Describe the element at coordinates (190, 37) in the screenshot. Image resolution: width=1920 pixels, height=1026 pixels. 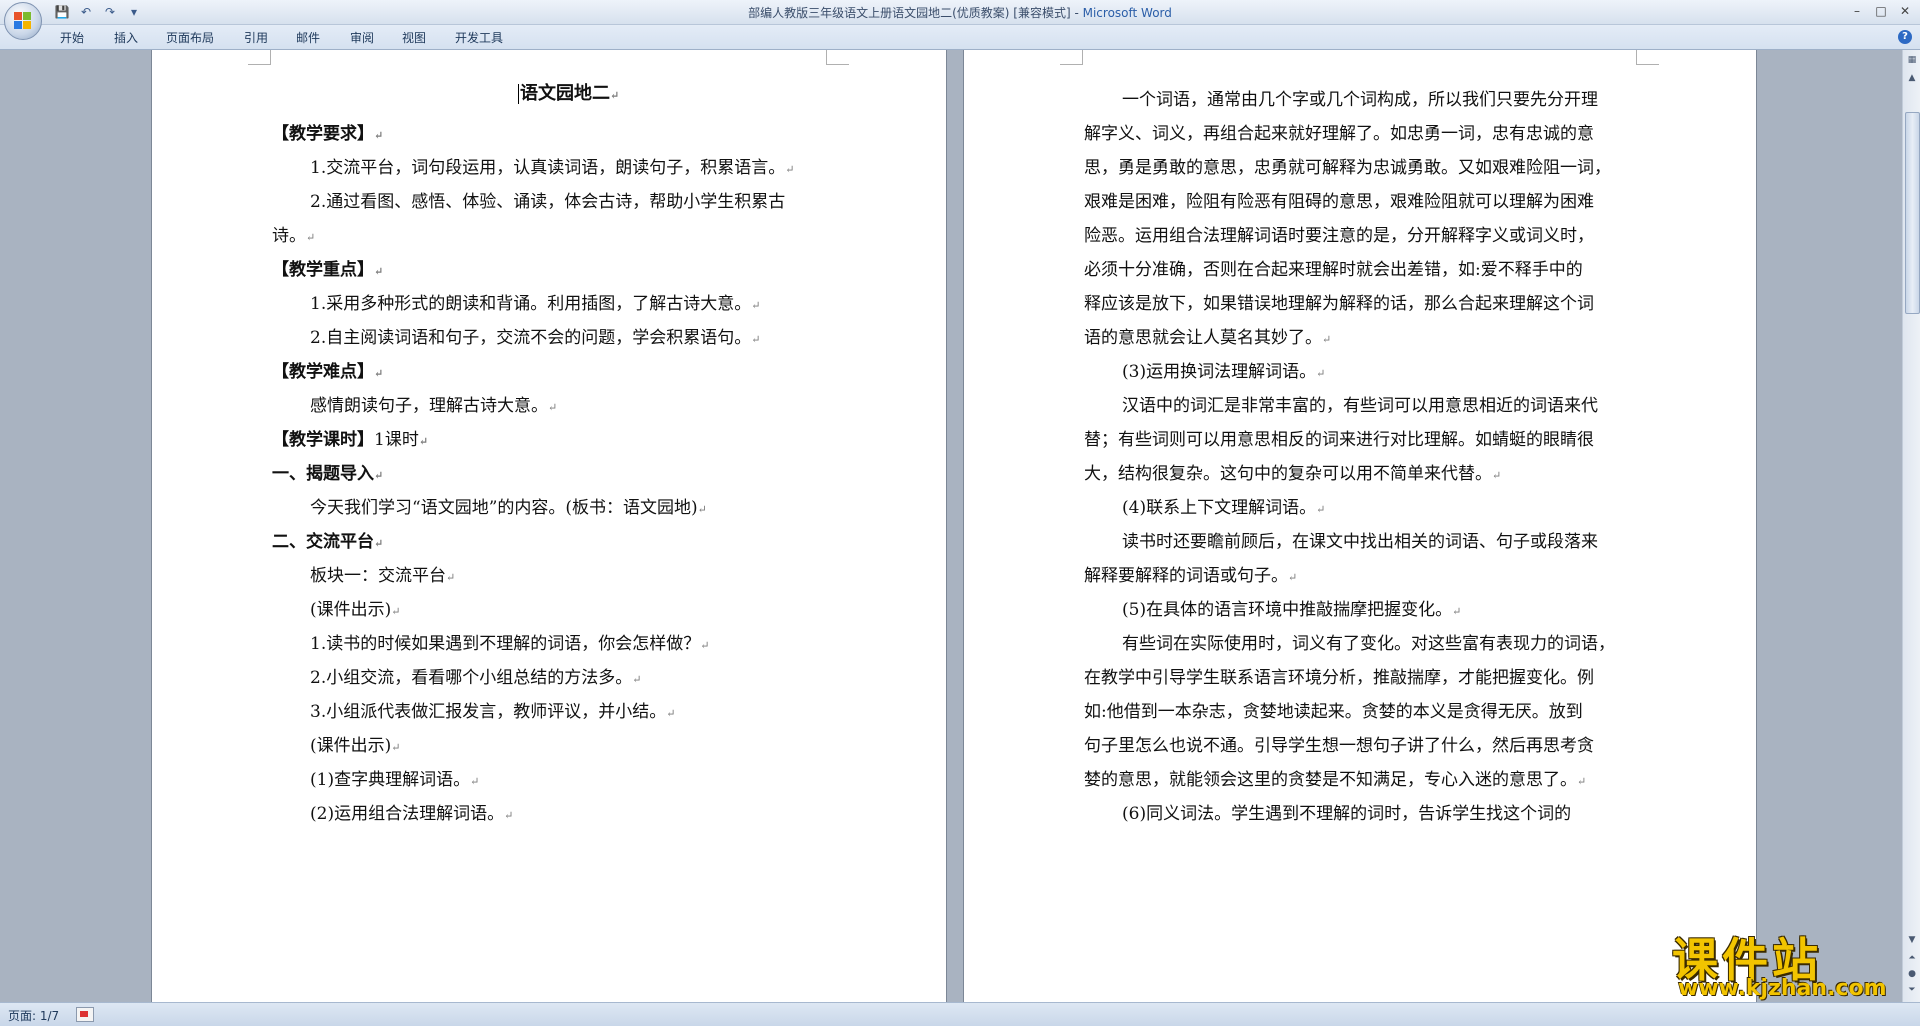
I see `tab-page-layout: 页面布局` at that location.